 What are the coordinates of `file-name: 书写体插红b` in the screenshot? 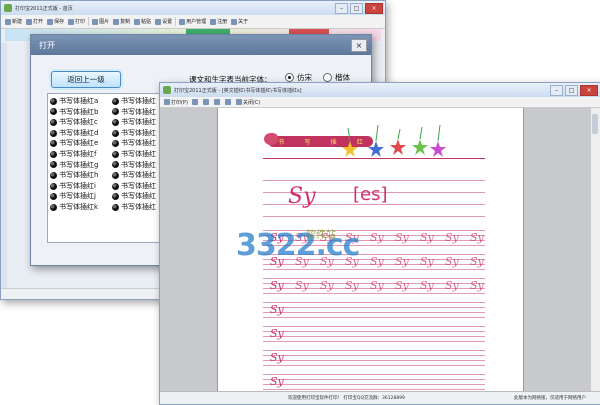 It's located at (79, 111).